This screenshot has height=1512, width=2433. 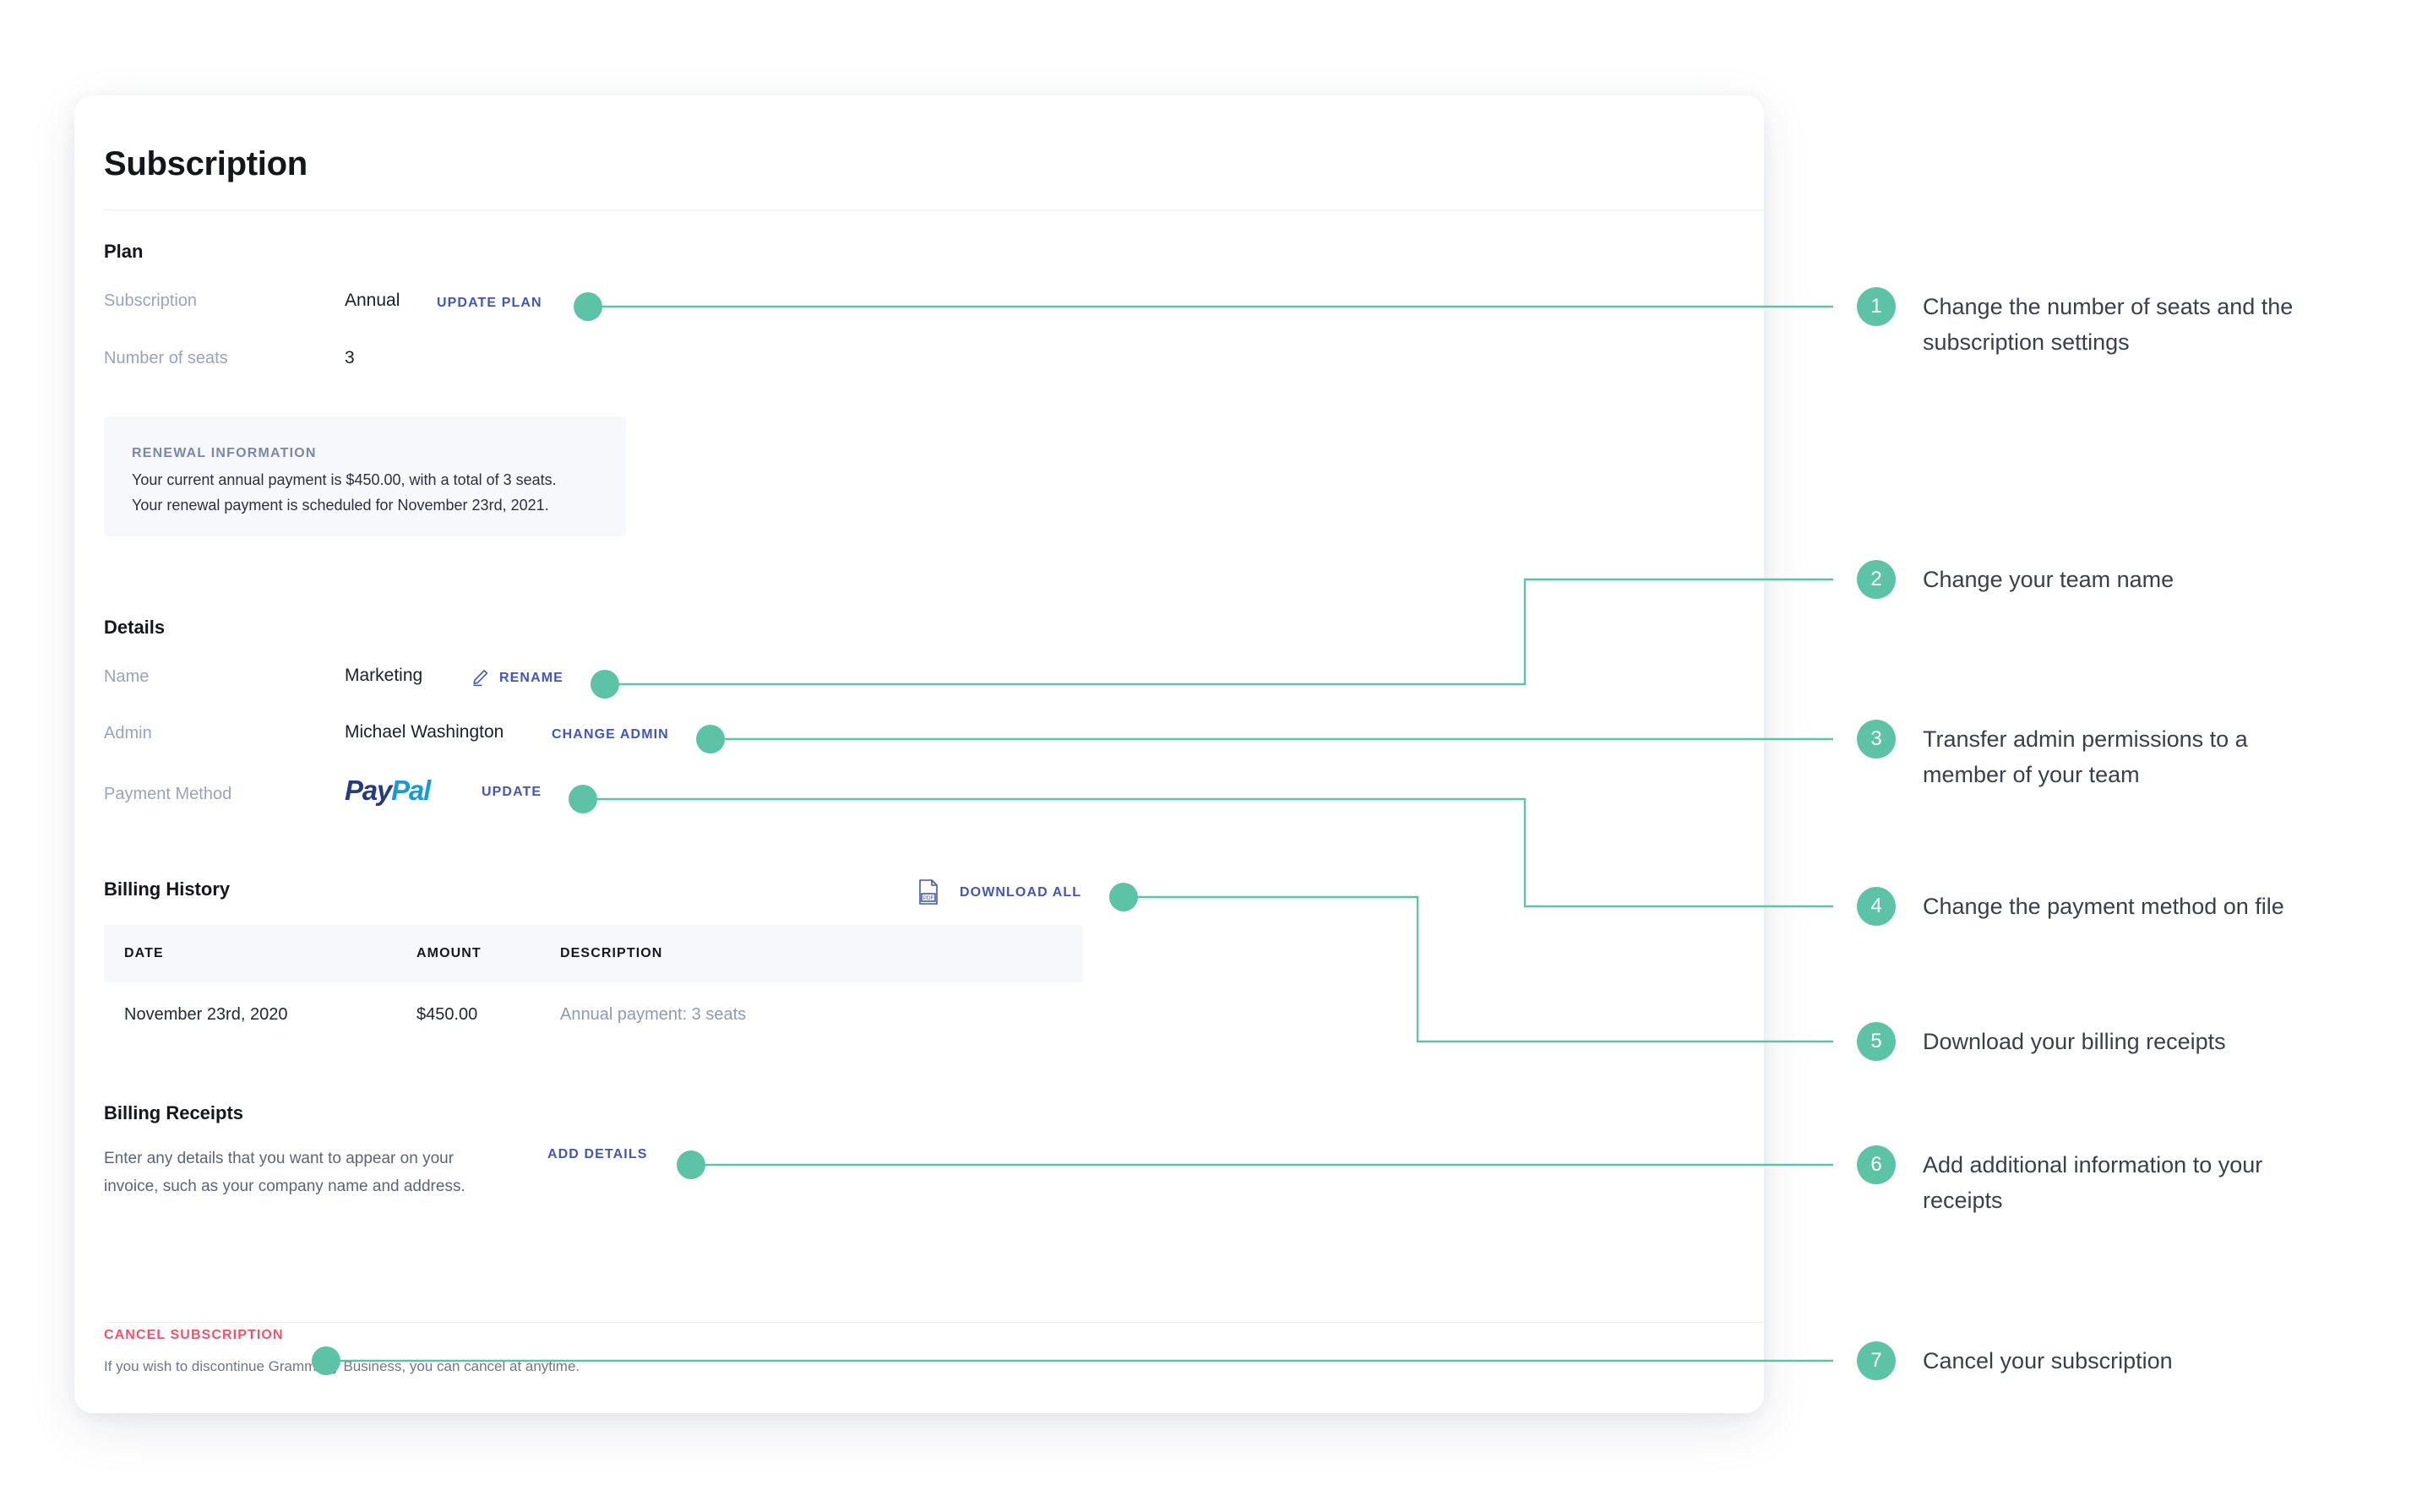 What do you see at coordinates (144, 953) in the screenshot?
I see `column-header-date: DATE` at bounding box center [144, 953].